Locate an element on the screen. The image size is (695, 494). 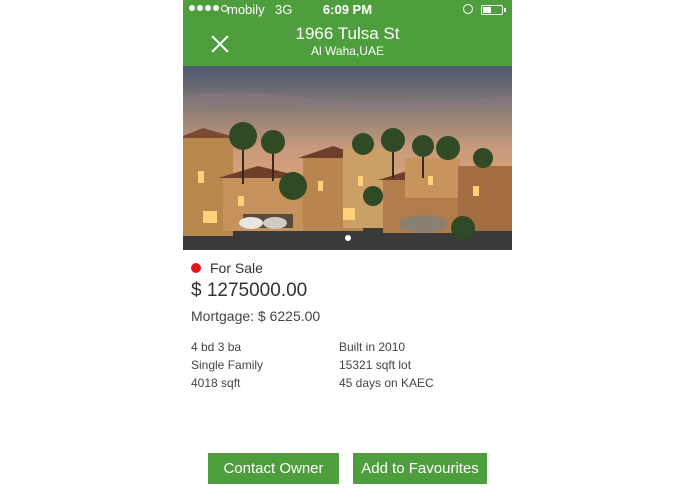
listing-status: For Sale is located at coordinates (236, 268).